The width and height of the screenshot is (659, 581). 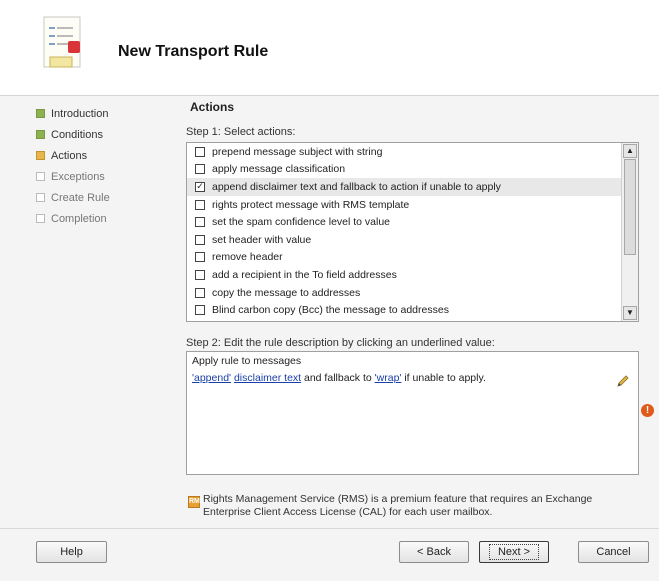 What do you see at coordinates (262, 239) in the screenshot?
I see `action-label: set header with value` at bounding box center [262, 239].